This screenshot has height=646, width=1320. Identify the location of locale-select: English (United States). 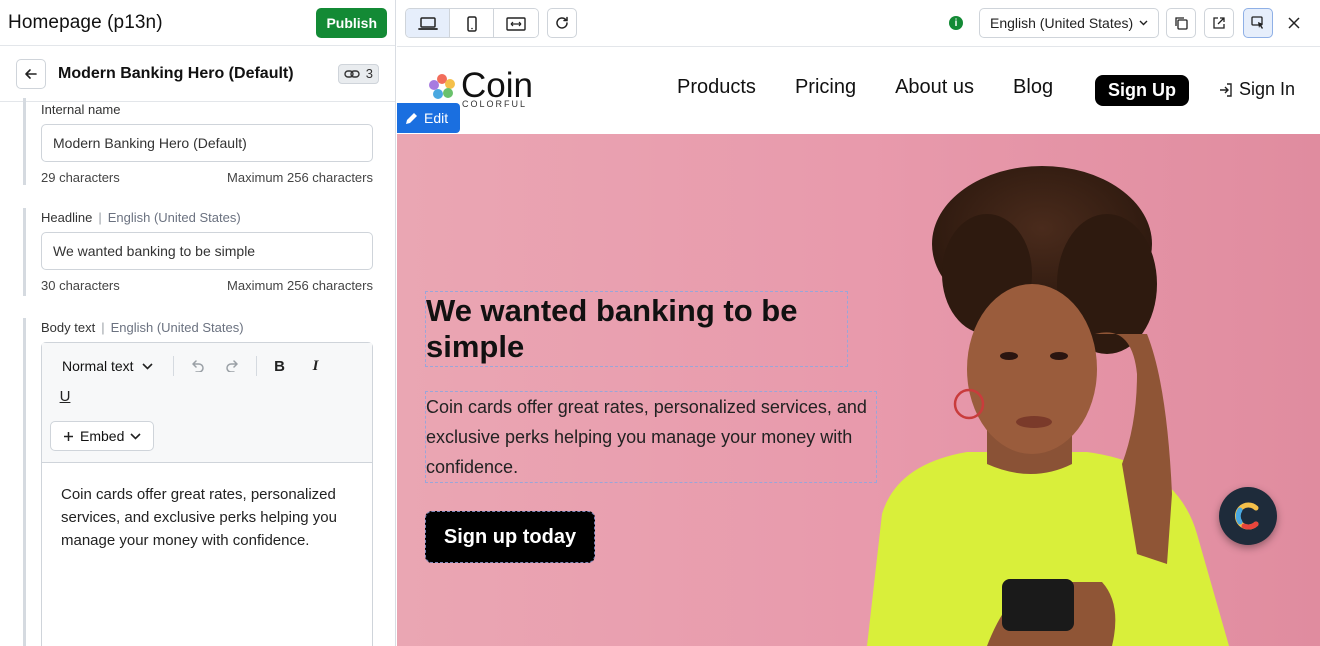
(1069, 23).